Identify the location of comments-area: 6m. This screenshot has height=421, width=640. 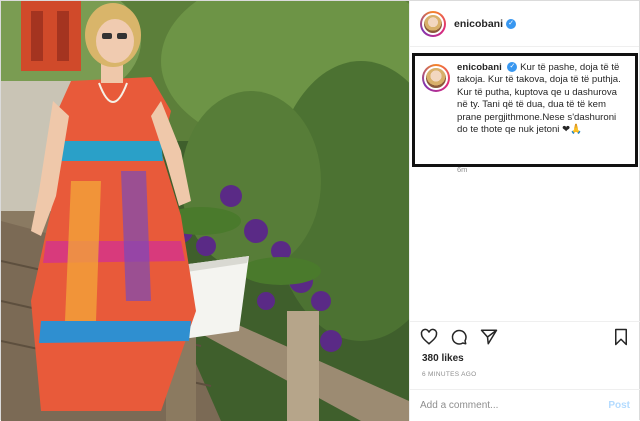
(525, 241).